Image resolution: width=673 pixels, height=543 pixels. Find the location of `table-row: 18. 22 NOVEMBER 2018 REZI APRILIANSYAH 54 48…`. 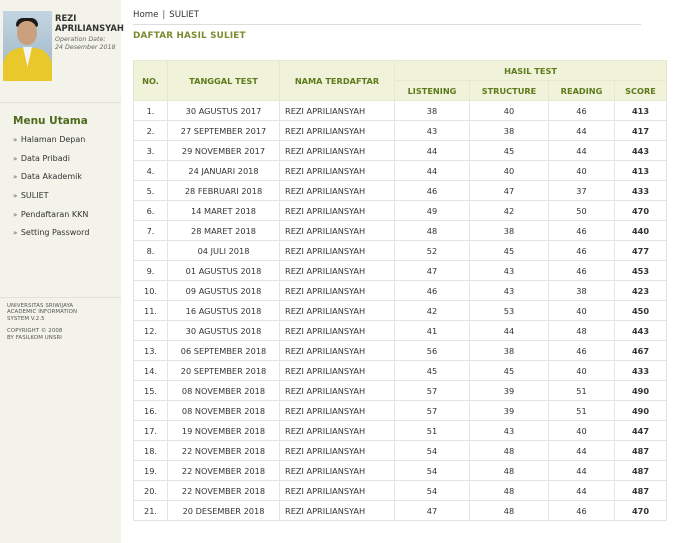

table-row: 18. 22 NOVEMBER 2018 REZI APRILIANSYAH 54 48… is located at coordinates (400, 450).